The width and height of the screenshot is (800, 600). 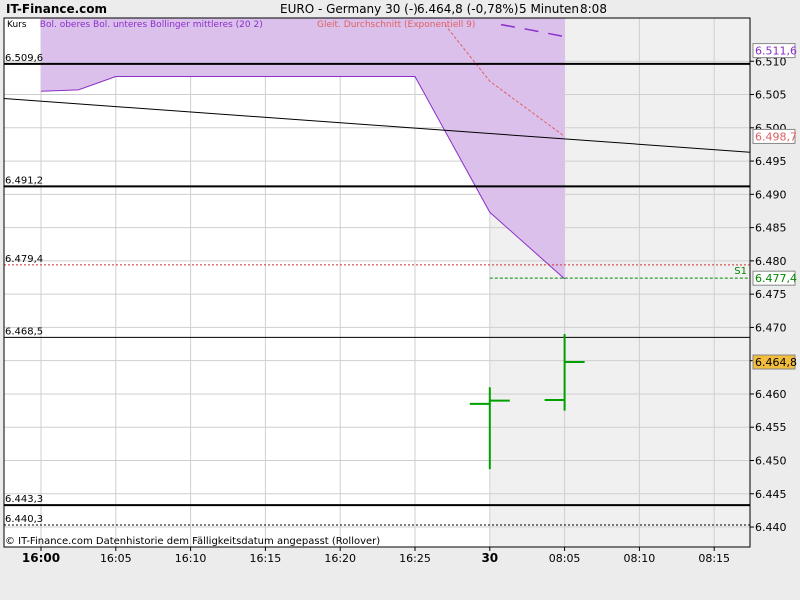 I want to click on x-tick-label: 16:15, so click(x=266, y=558).